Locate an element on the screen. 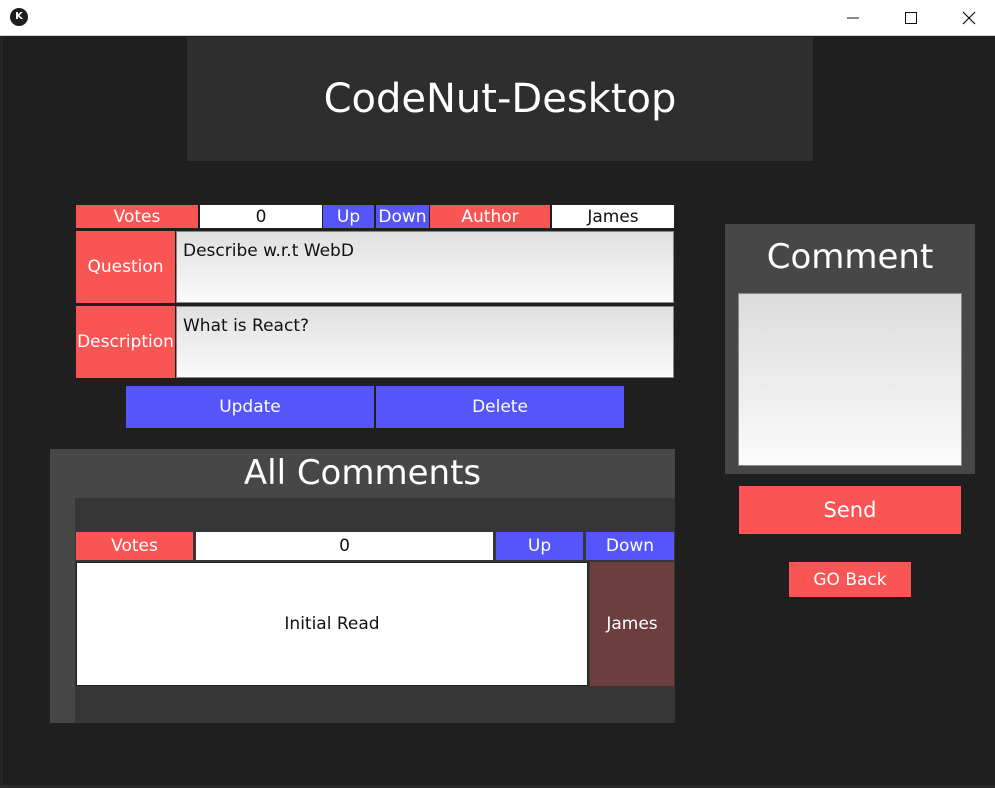 This screenshot has width=995, height=788. app-header: CodeNut-Desktop is located at coordinates (500, 99).